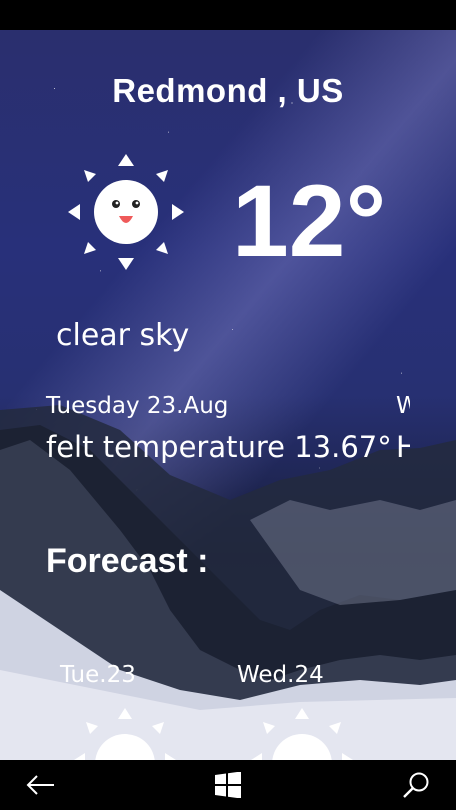 The width and height of the screenshot is (456, 810). Describe the element at coordinates (309, 221) in the screenshot. I see `current-temperature: 12°` at that location.